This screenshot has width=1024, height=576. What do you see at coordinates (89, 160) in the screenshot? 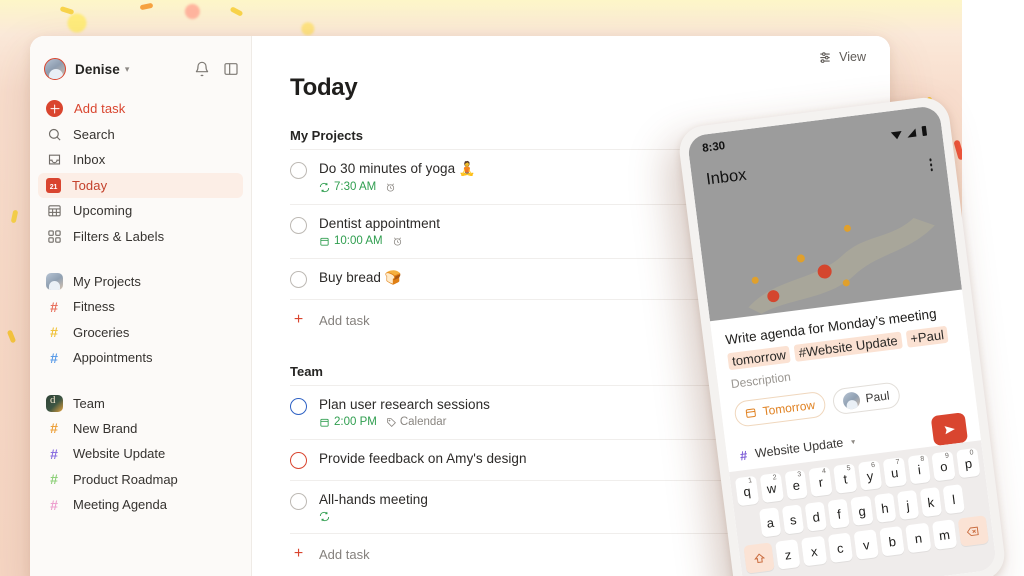
I see `sidebar-item-label: Inbox` at bounding box center [89, 160].